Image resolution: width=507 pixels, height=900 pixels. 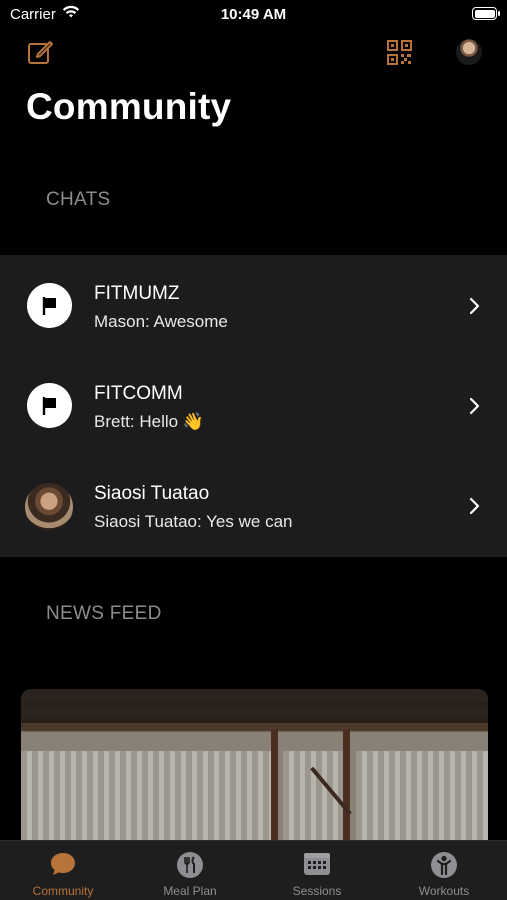 I want to click on chat-last-message: Siaosi Tuatao: Yes we can, so click(x=193, y=521).